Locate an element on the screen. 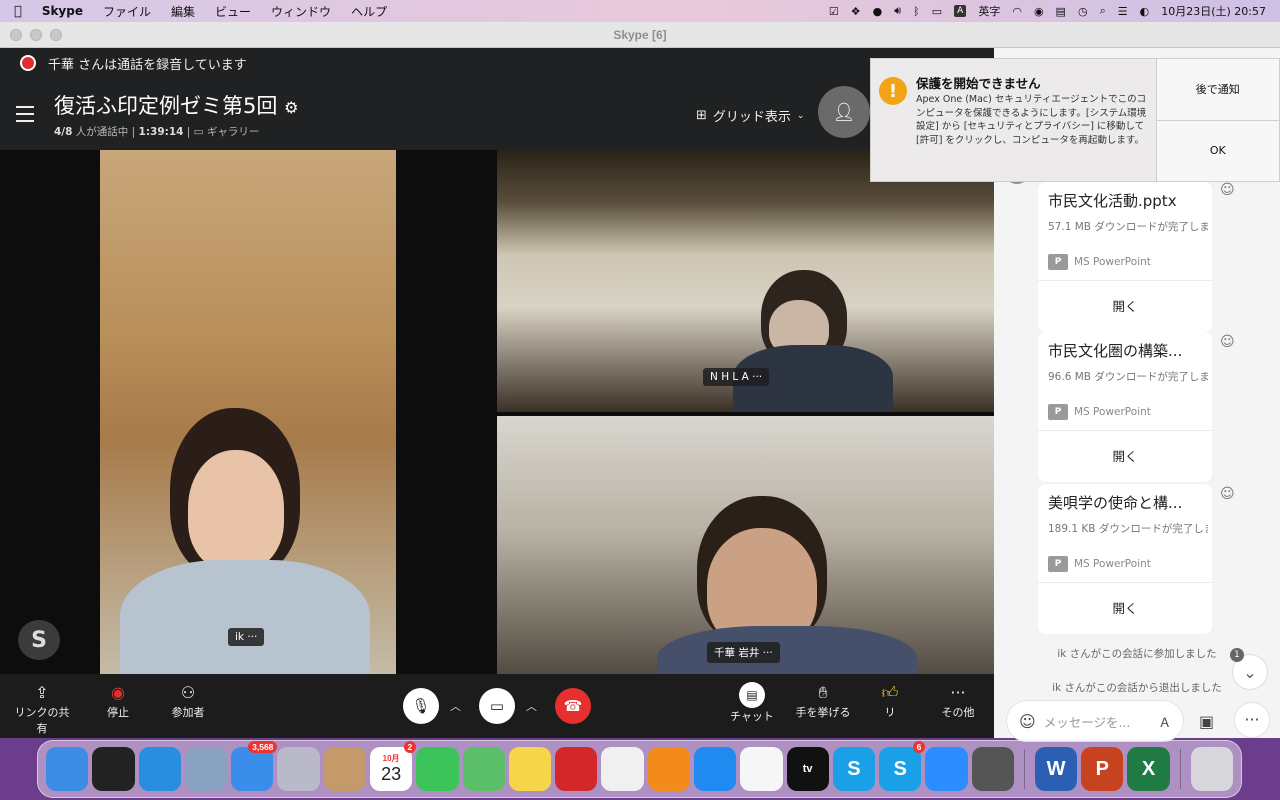  participant-name-tag: ik ··· is located at coordinates (246, 637).